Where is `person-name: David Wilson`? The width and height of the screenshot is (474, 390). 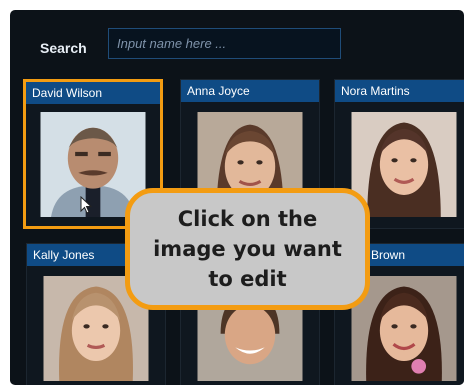
person-name: David Wilson is located at coordinates (93, 93).